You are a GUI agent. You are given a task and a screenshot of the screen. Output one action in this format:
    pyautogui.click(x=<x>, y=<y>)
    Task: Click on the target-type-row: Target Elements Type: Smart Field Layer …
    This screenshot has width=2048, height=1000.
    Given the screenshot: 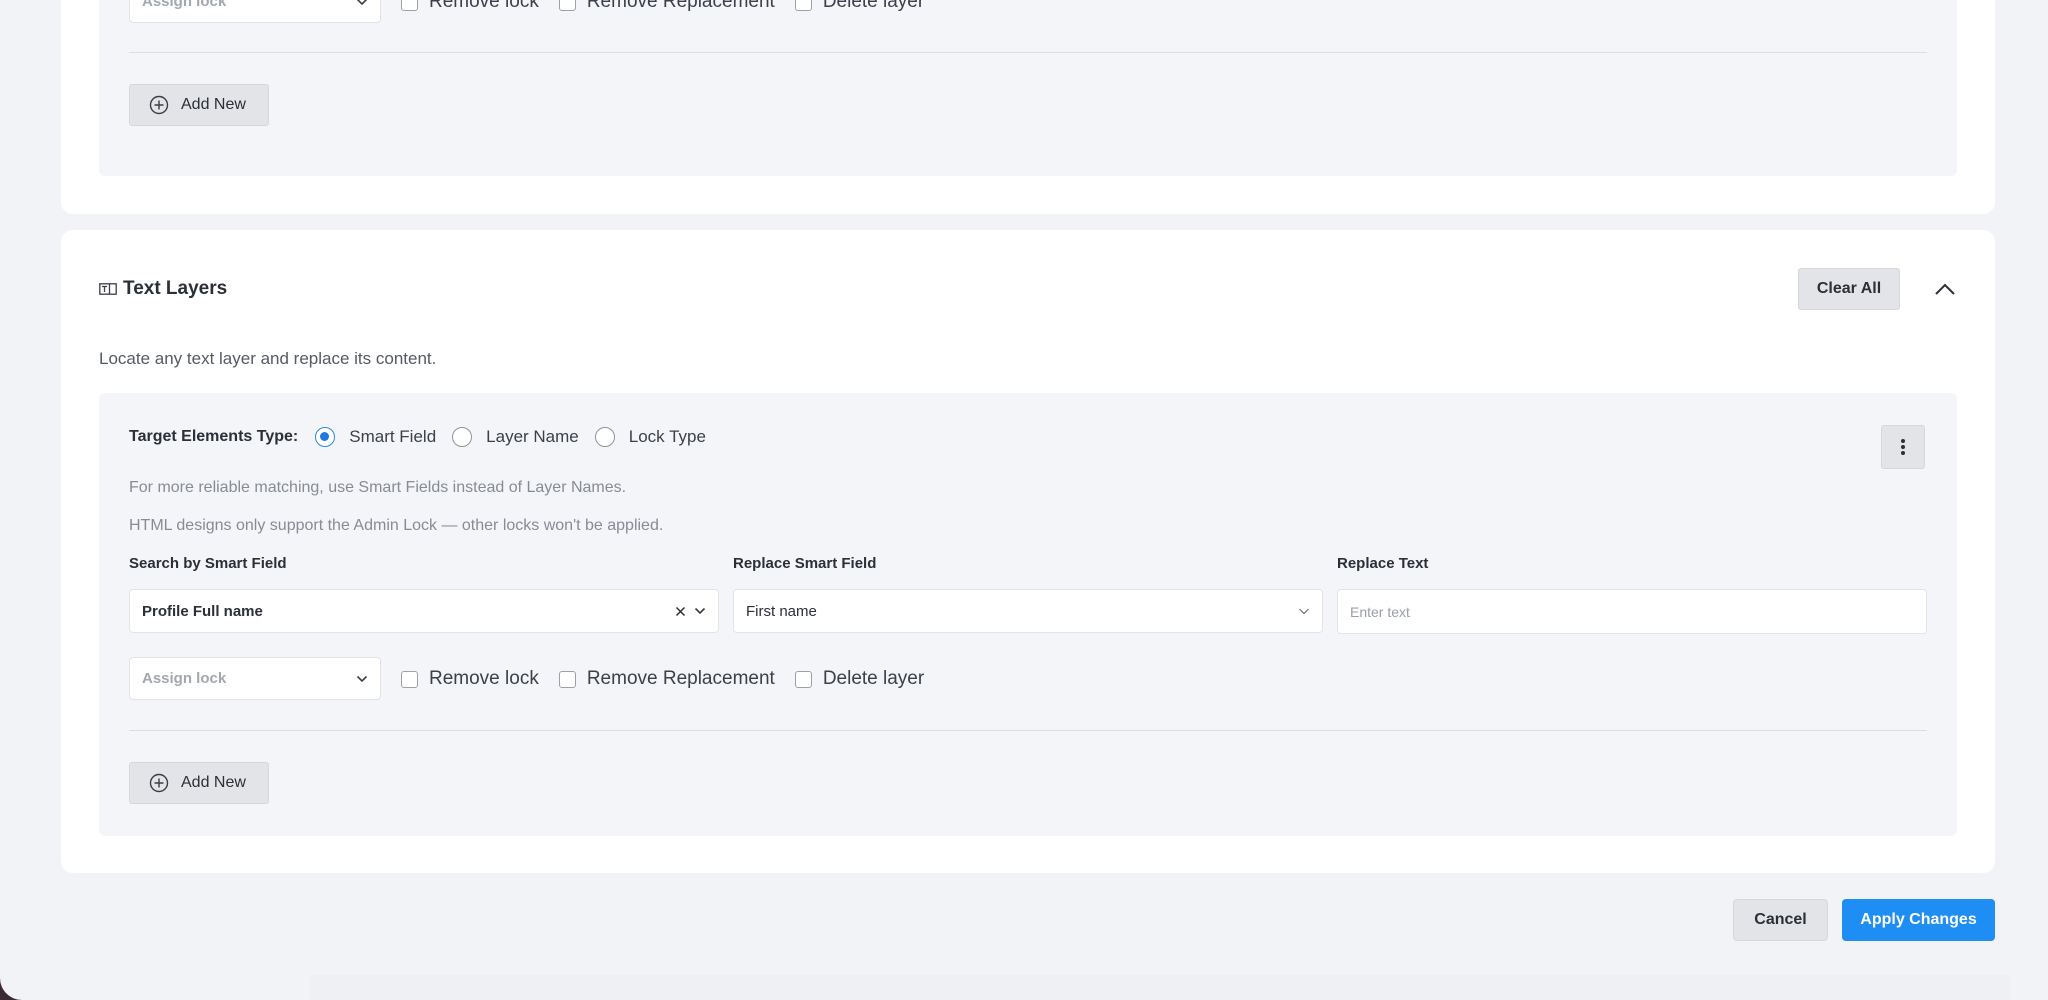 What is the action you would take?
    pyautogui.click(x=425, y=437)
    